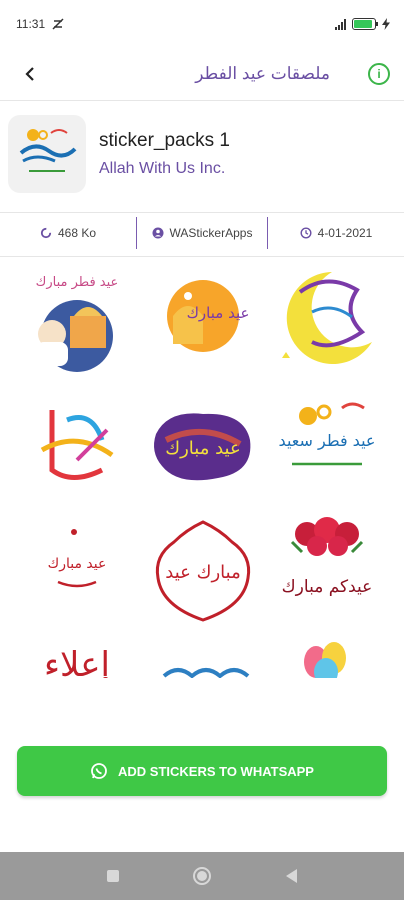  What do you see at coordinates (327, 587) in the screenshot?
I see `svg-text: عيدكم مبارك` at bounding box center [327, 587].